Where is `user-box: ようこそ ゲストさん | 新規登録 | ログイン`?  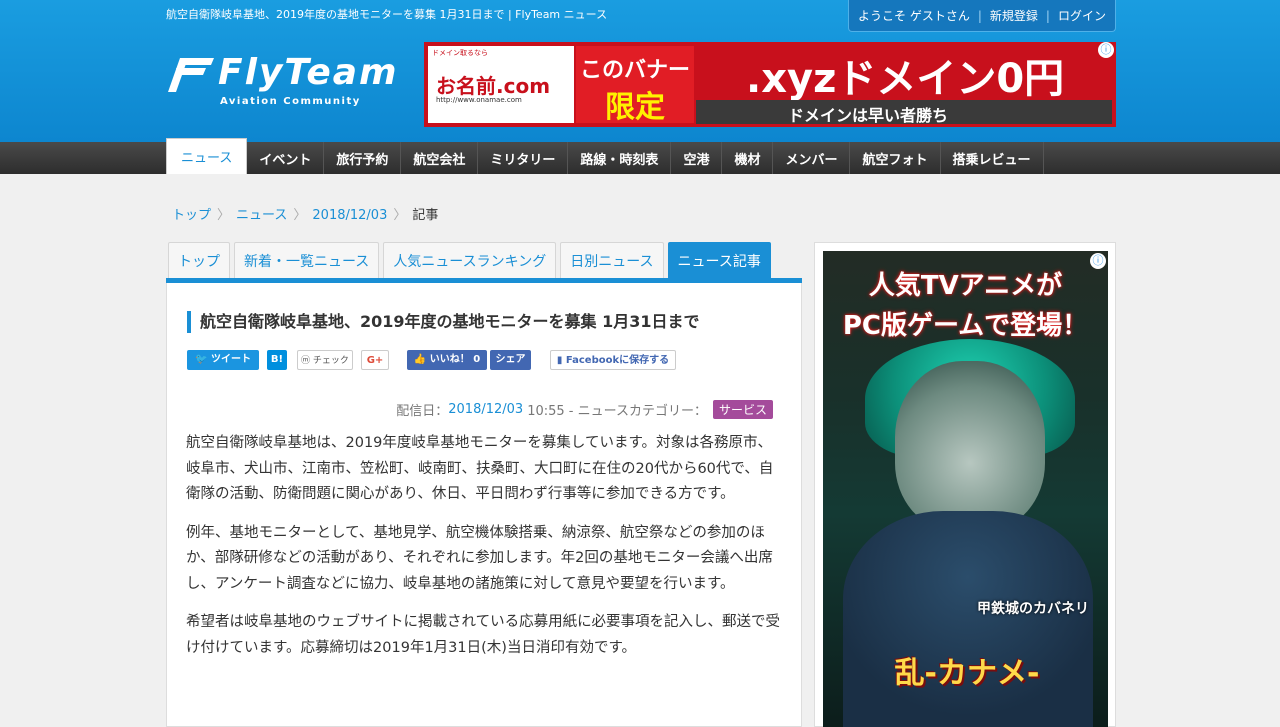 user-box: ようこそ ゲストさん | 新規登録 | ログイン is located at coordinates (982, 16).